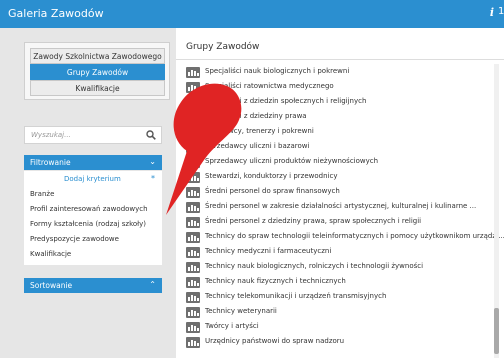 This screenshot has height=358, width=504. Describe the element at coordinates (232, 326) in the screenshot. I see `list-item-label: Twórcy i artyści` at that location.